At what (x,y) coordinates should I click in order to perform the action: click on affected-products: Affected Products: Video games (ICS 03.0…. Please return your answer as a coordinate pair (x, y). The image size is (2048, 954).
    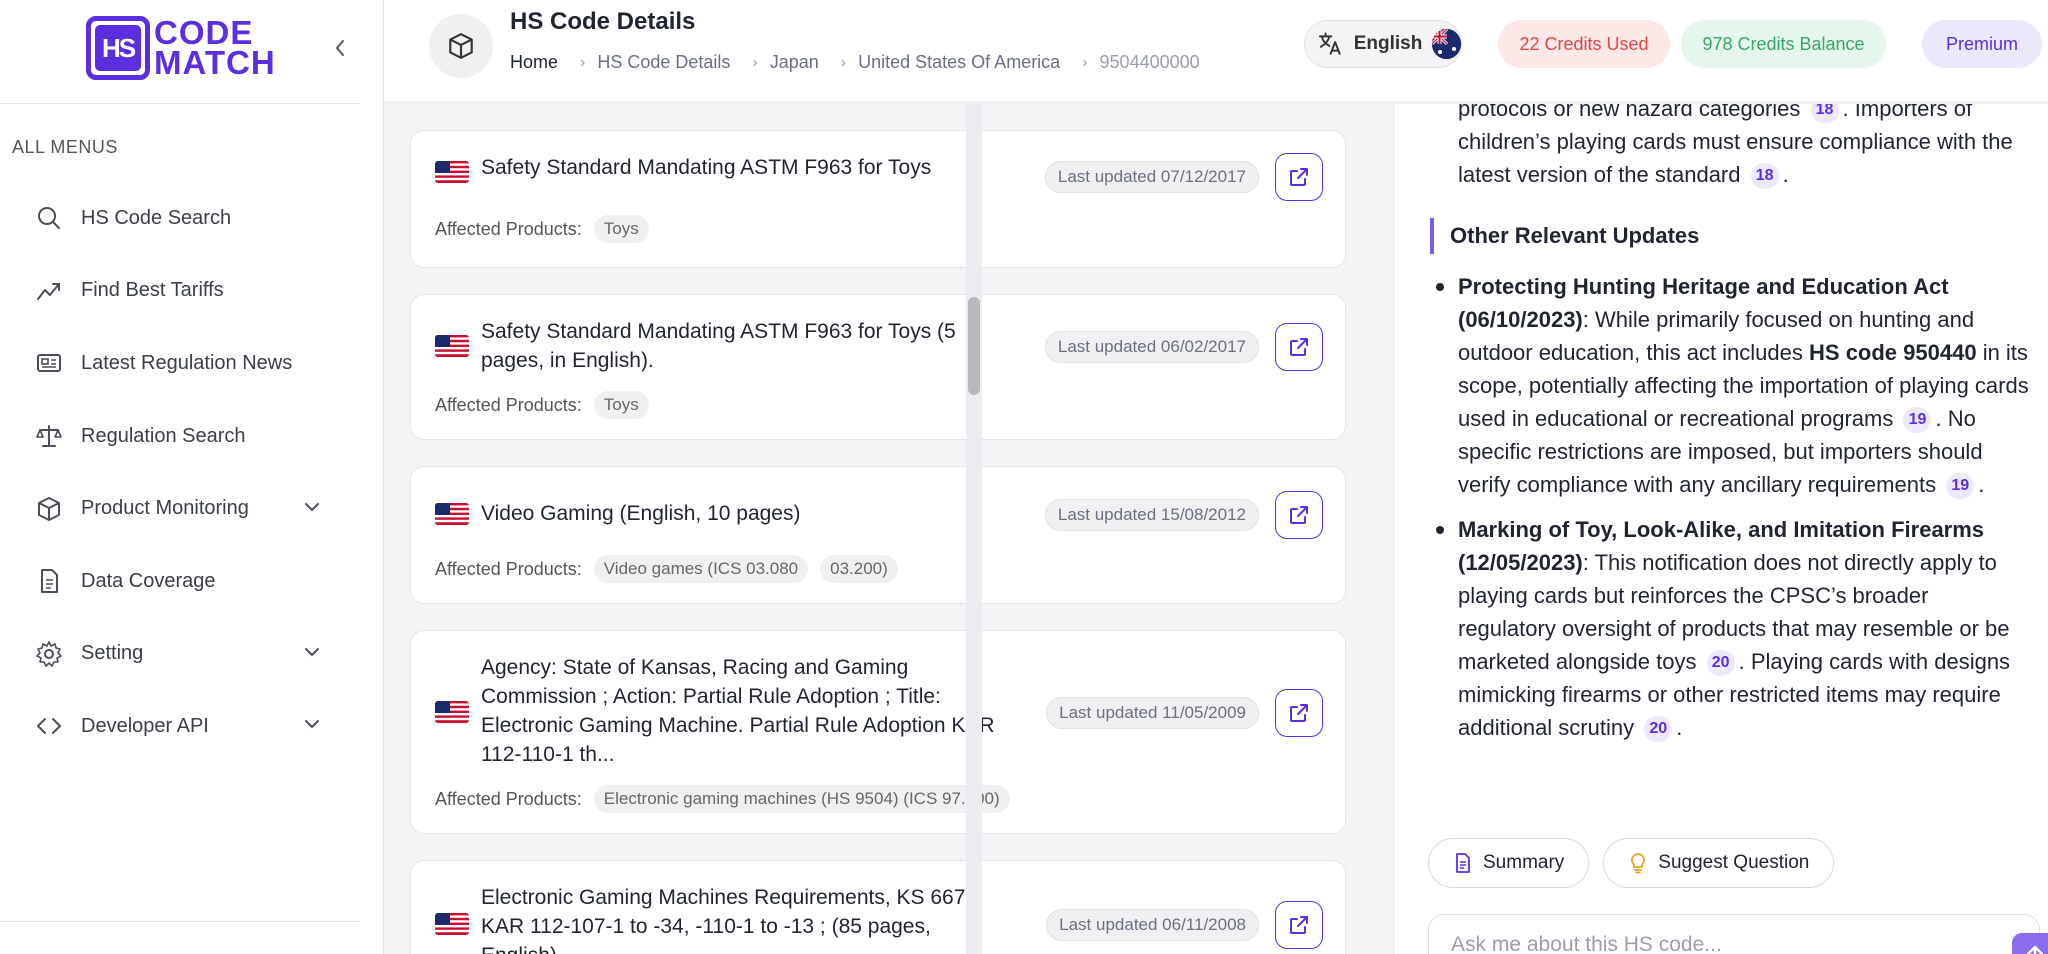
    Looking at the image, I should click on (666, 569).